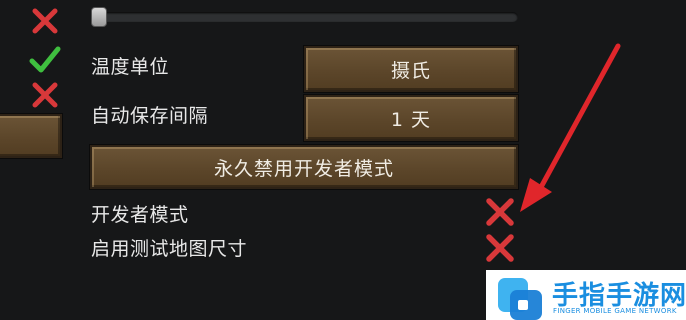  I want to click on disable-dev-mode-button: 永久禁用开发者模式, so click(304, 167).